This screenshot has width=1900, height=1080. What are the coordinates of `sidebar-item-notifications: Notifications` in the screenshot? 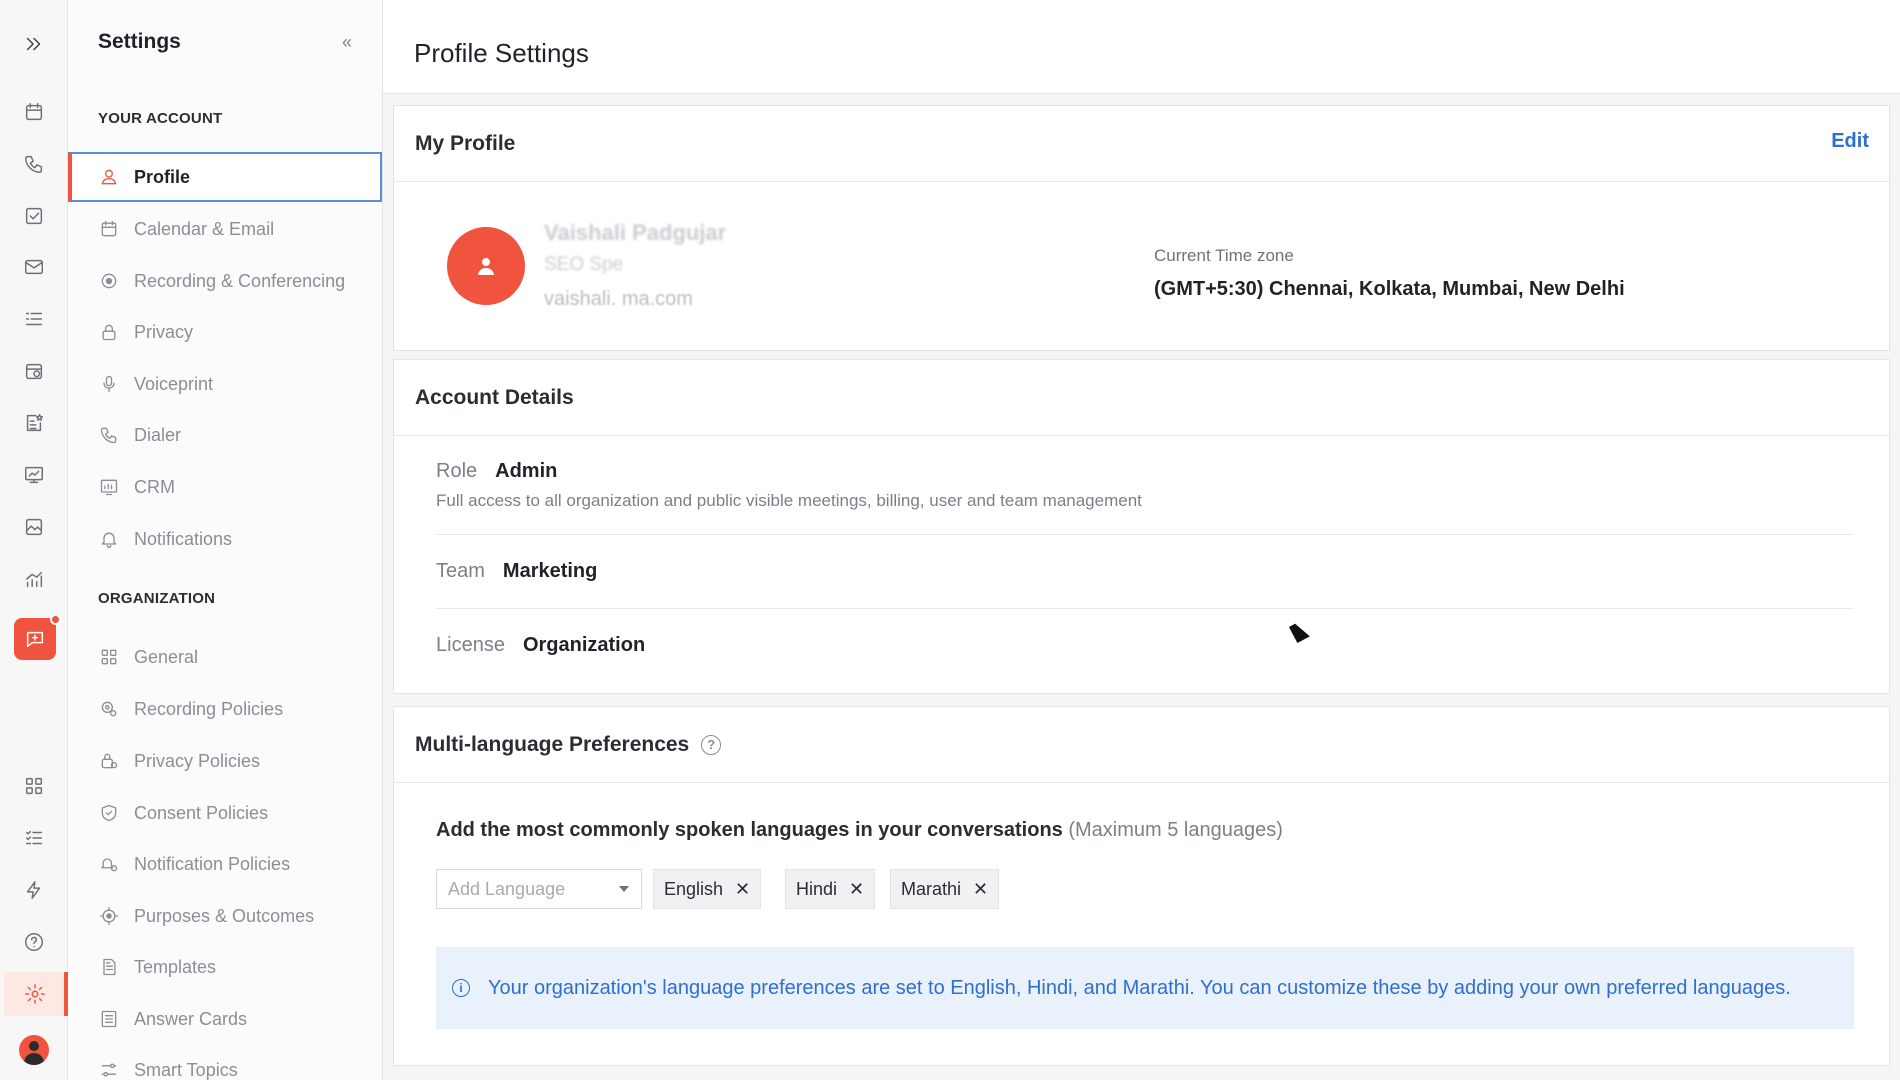 It's located at (225, 539).